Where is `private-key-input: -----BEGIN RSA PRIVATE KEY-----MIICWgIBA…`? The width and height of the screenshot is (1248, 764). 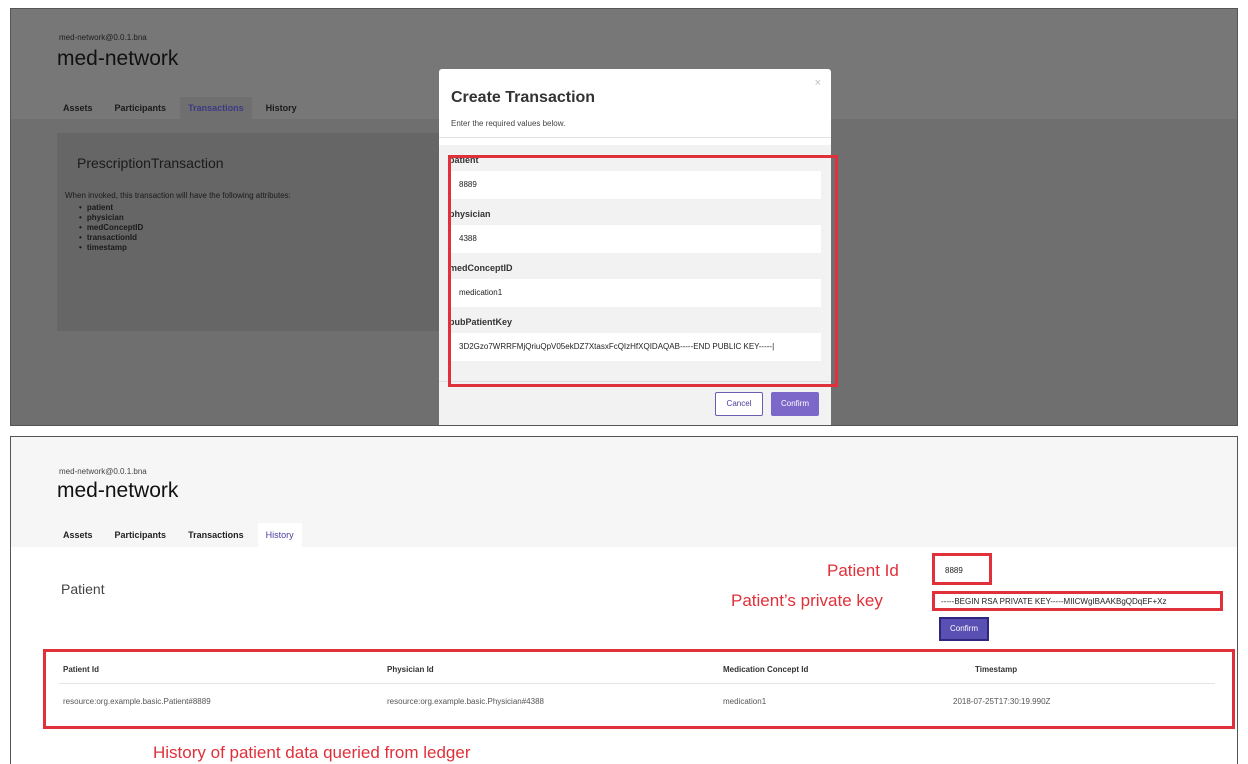 private-key-input: -----BEGIN RSA PRIVATE KEY-----MIICWgIBA… is located at coordinates (1077, 601).